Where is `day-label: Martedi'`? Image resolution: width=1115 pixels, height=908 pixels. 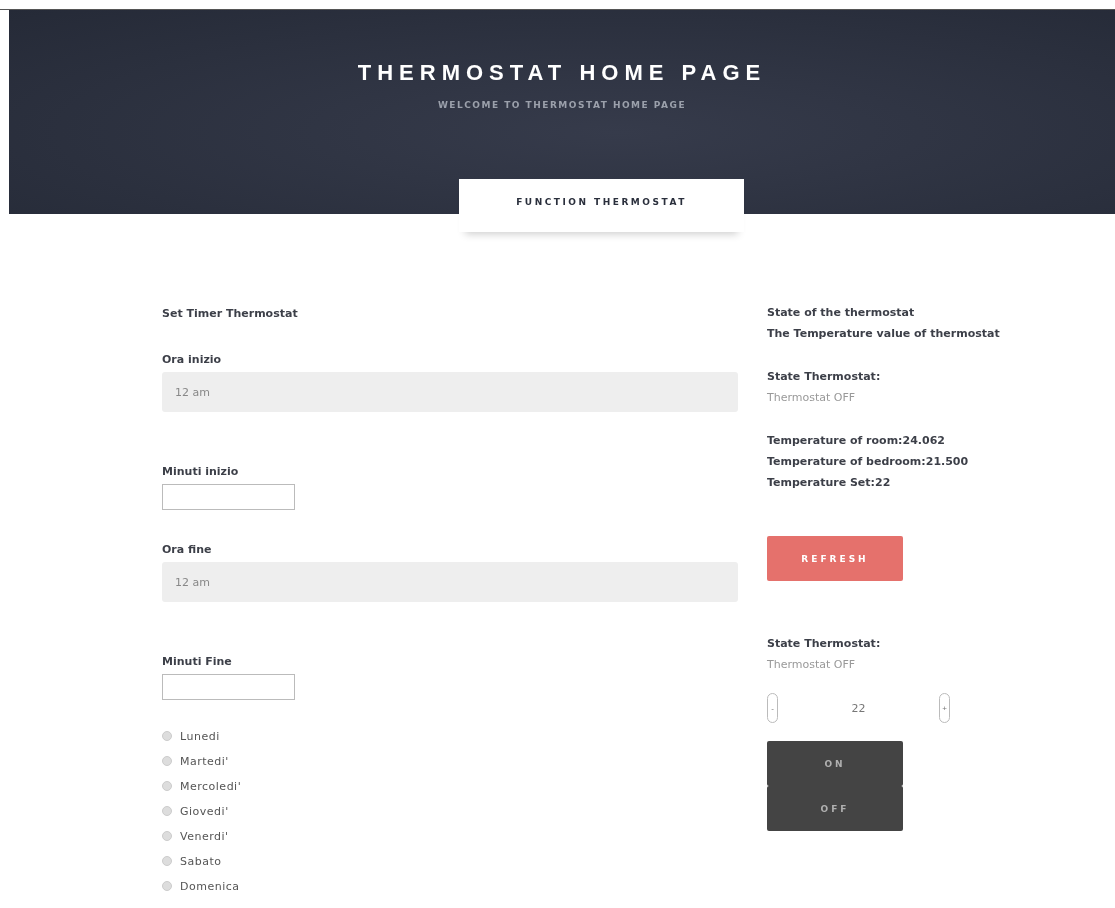
day-label: Martedi' is located at coordinates (204, 761).